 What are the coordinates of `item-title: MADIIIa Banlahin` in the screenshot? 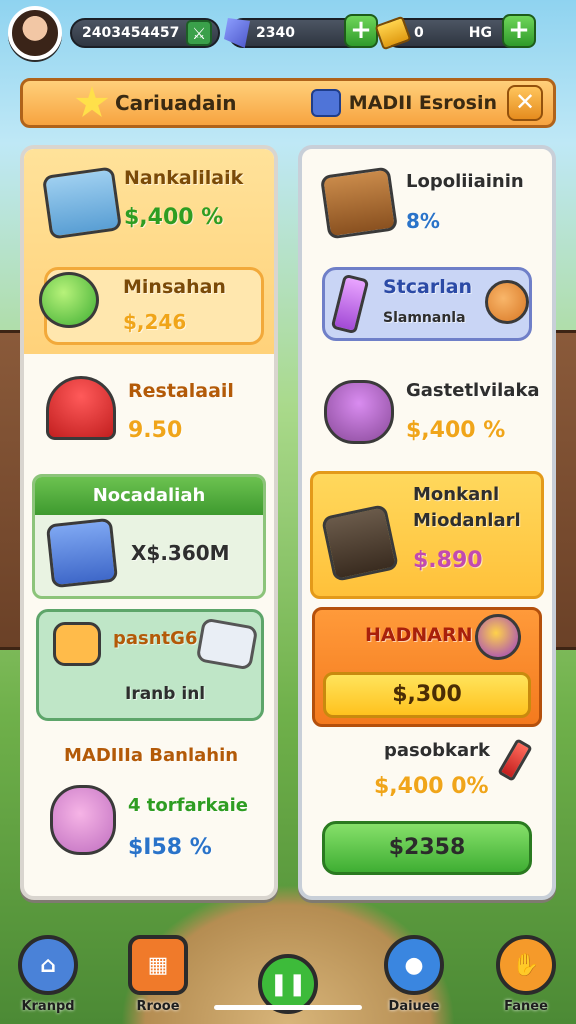 It's located at (151, 755).